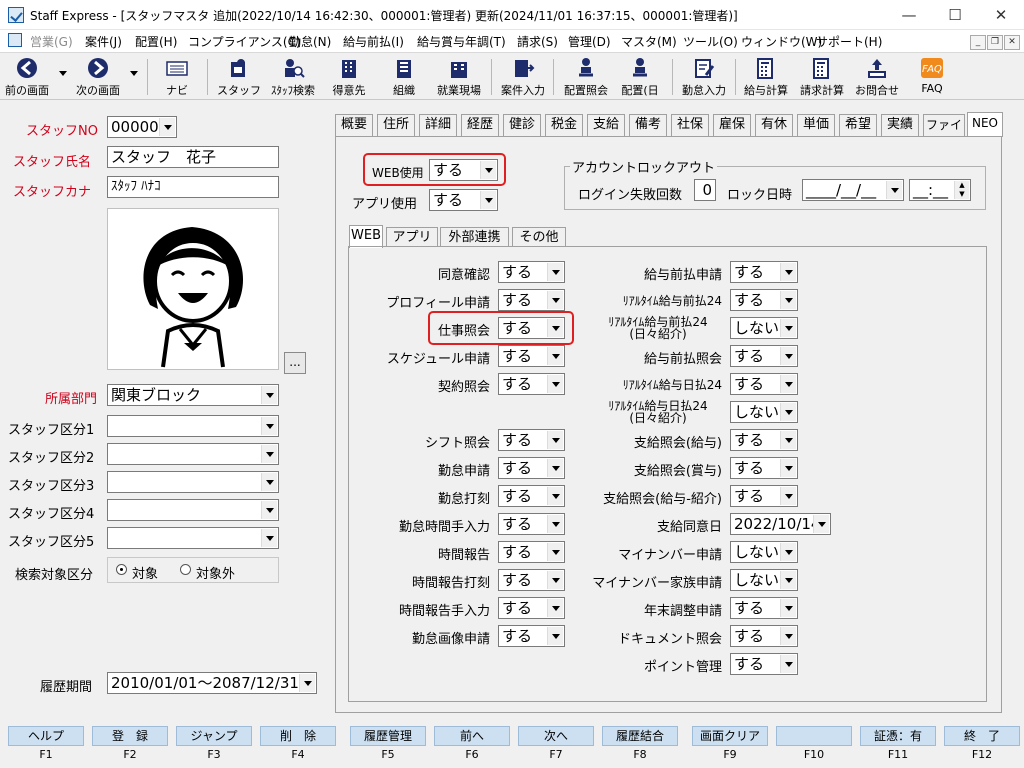 This screenshot has height=768, width=1024. I want to click on radio-exclude, so click(185, 569).